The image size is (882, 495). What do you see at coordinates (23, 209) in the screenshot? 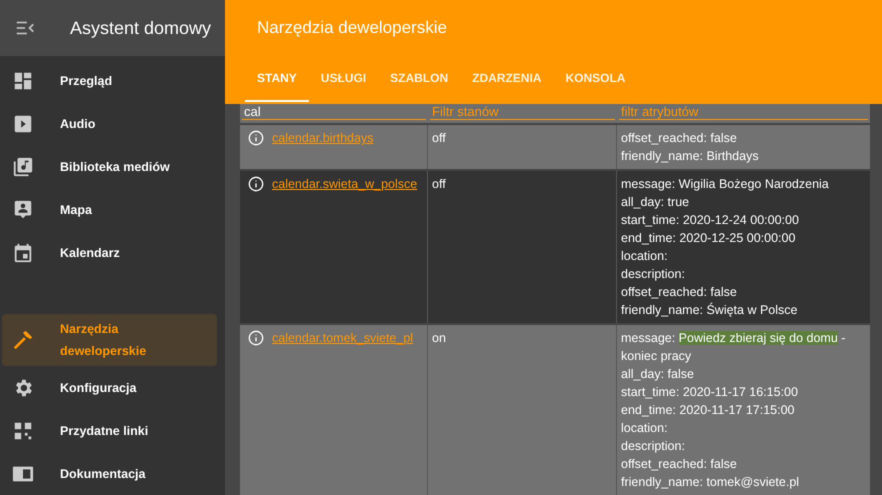
I see `map-pin-icon` at bounding box center [23, 209].